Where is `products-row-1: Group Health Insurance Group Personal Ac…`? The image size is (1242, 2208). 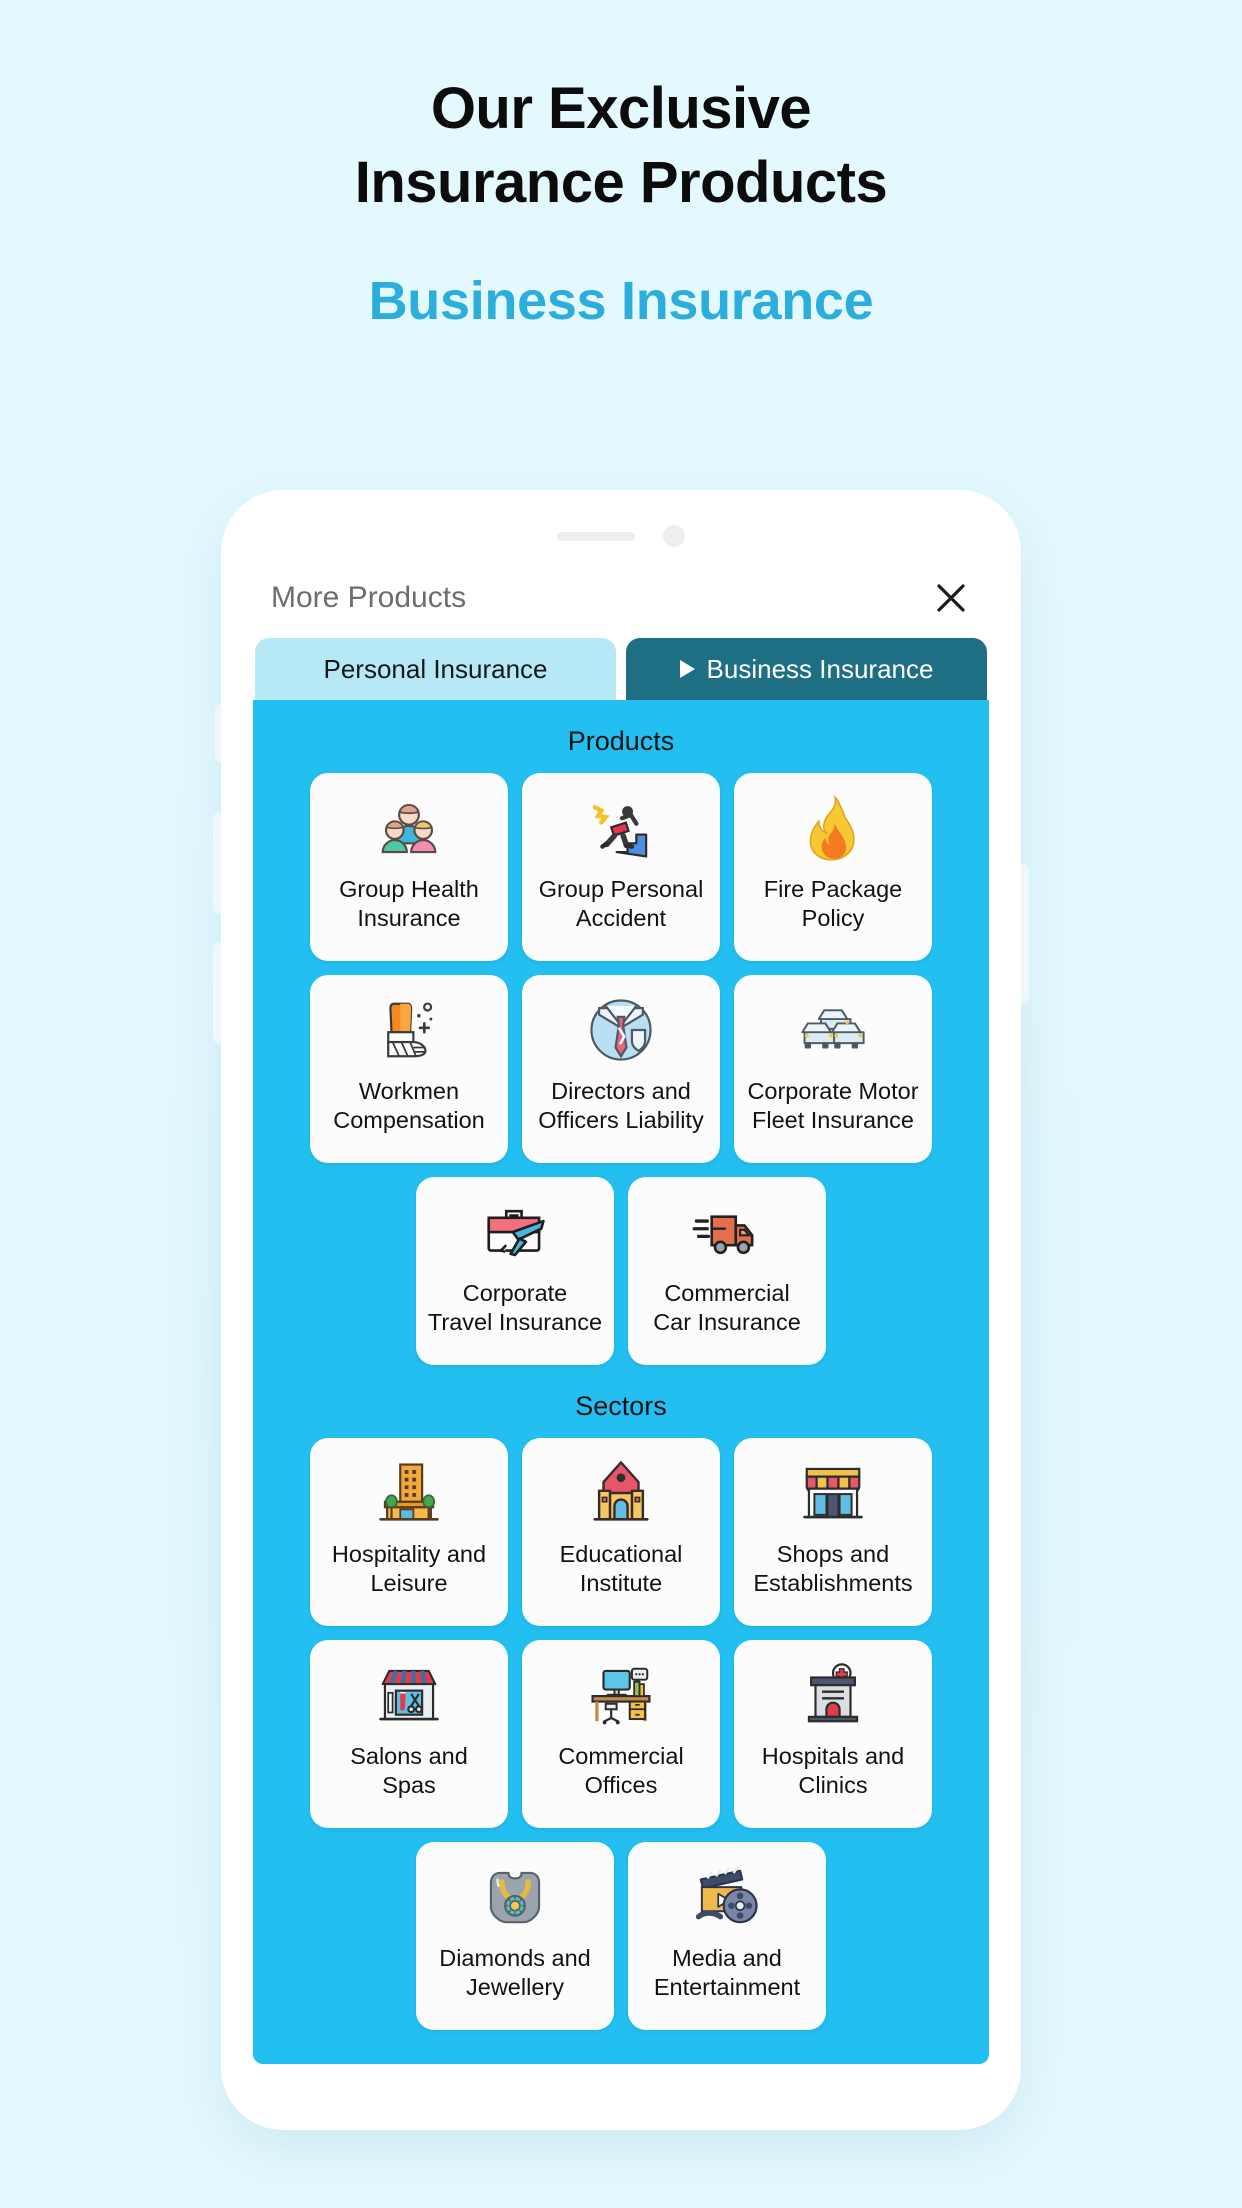 products-row-1: Group Health Insurance Group Personal Ac… is located at coordinates (621, 867).